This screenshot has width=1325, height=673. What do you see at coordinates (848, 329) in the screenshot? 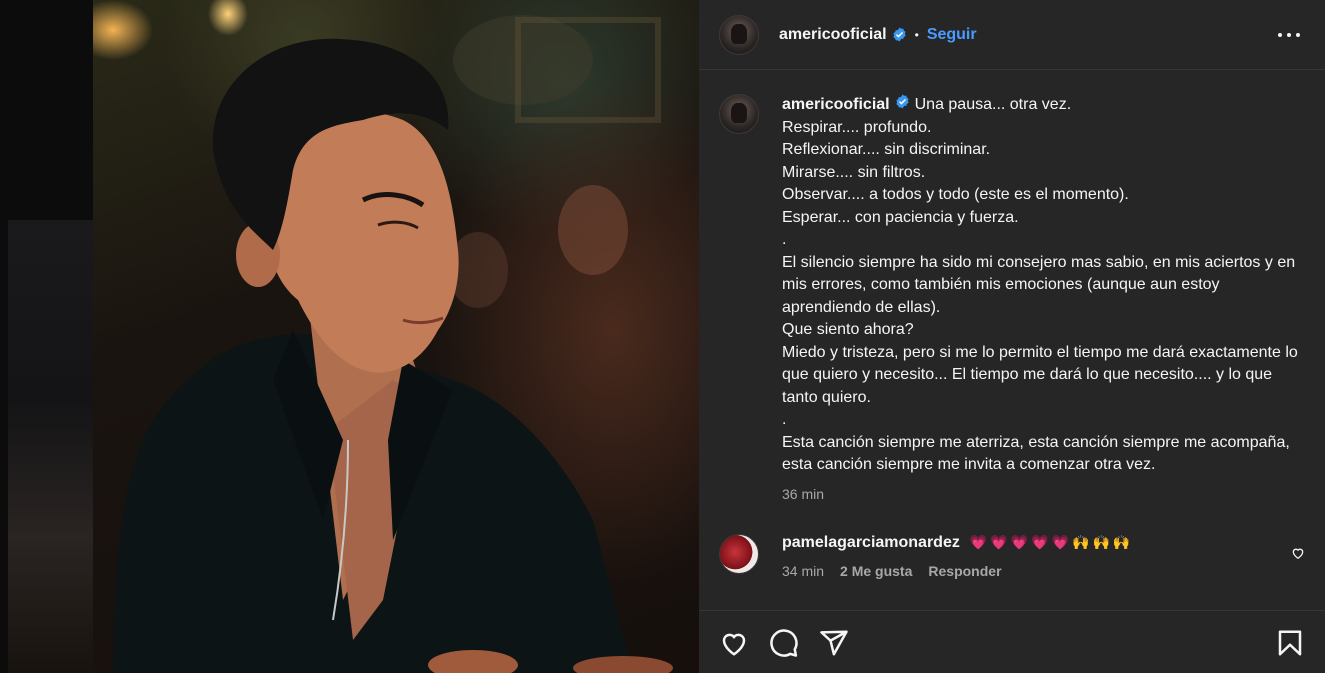
I see `caption-line: Que siento ahora?` at bounding box center [848, 329].